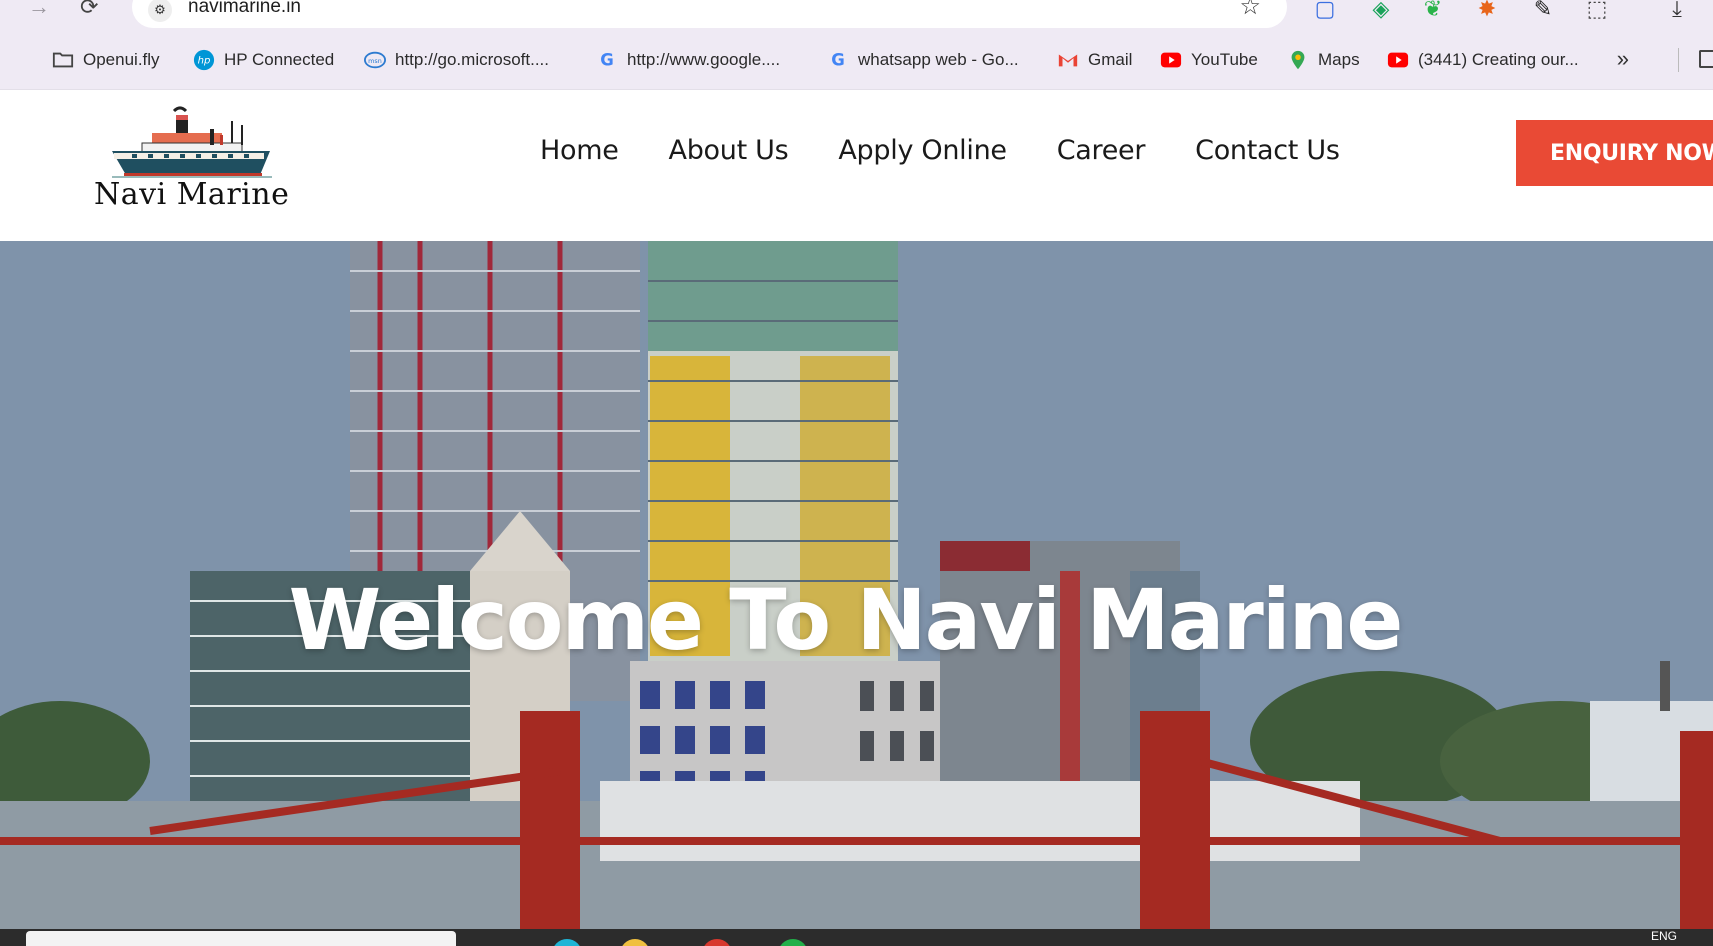 The width and height of the screenshot is (1713, 946). What do you see at coordinates (244, 9) in the screenshot?
I see `url-text: navimarine.in` at bounding box center [244, 9].